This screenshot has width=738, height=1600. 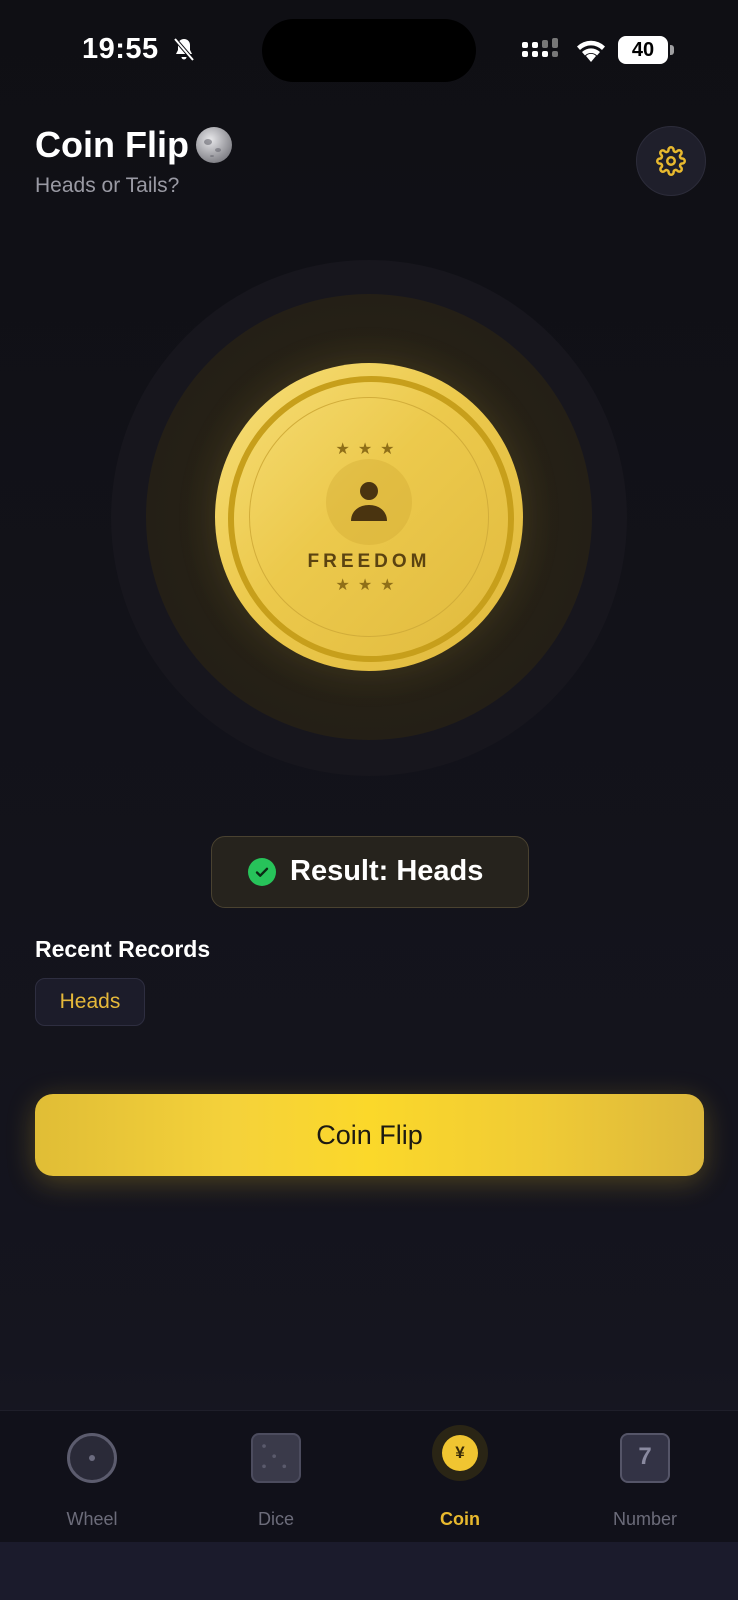 I want to click on record-chip-label: Heads, so click(x=90, y=1001).